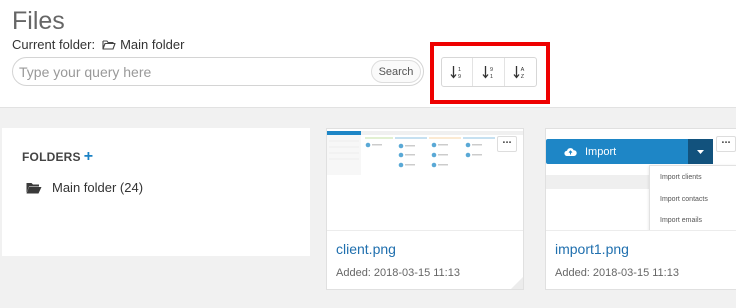  I want to click on folders-heading: FOLDERS +, so click(58, 157).